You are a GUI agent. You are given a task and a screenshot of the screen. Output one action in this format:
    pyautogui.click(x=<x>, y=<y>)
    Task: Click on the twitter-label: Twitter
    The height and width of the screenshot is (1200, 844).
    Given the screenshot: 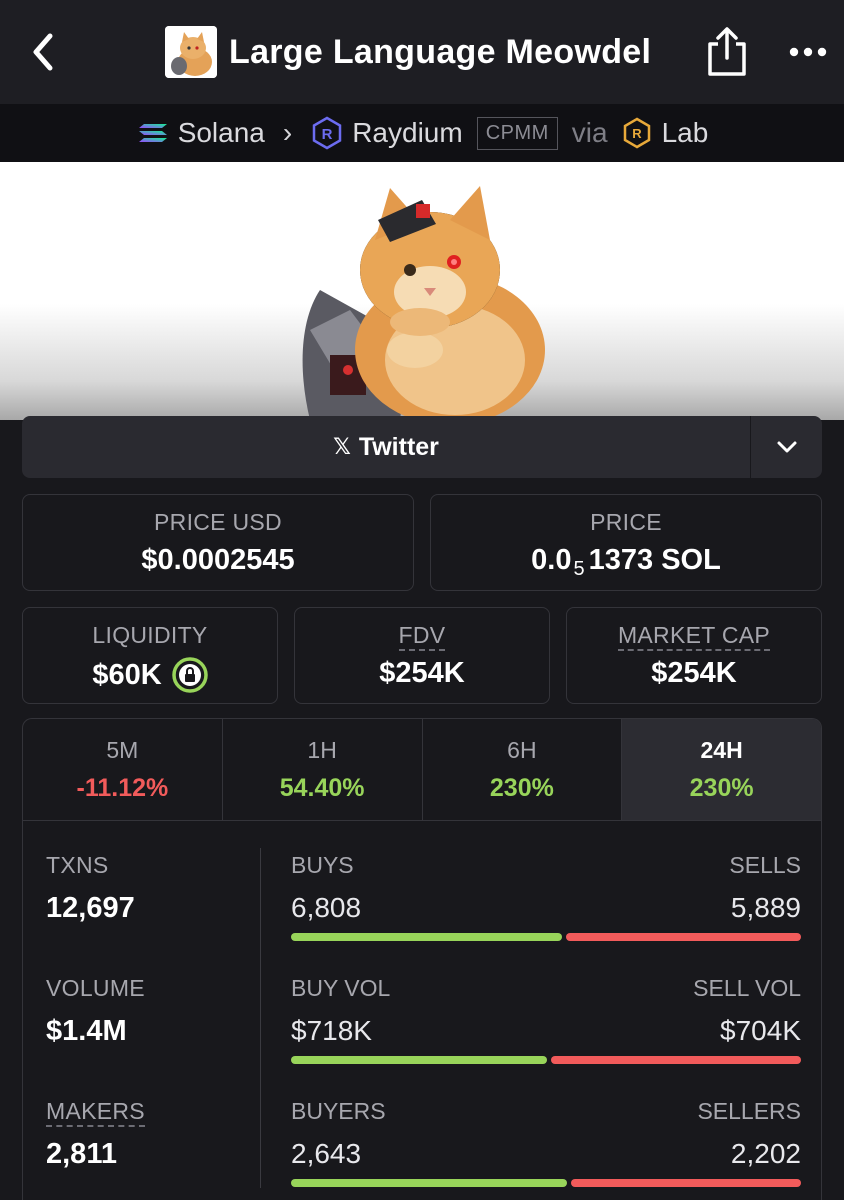 What is the action you would take?
    pyautogui.click(x=398, y=446)
    